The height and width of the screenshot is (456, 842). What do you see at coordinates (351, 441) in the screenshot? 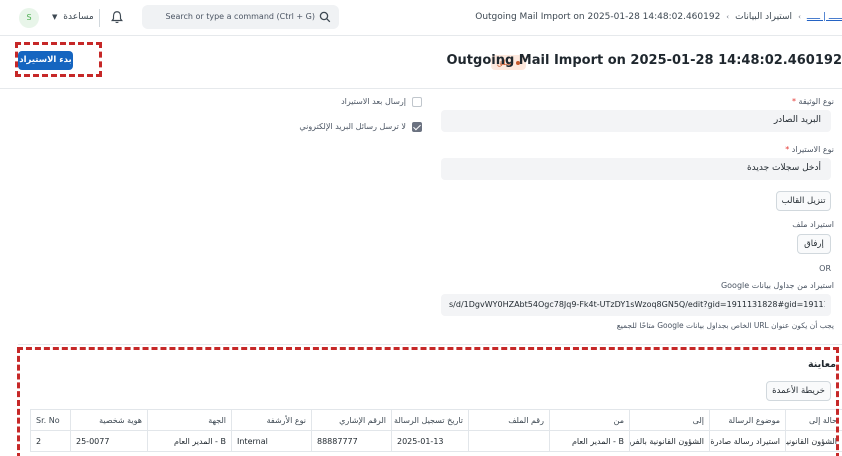
I see `table-cell: 88887777` at bounding box center [351, 441].